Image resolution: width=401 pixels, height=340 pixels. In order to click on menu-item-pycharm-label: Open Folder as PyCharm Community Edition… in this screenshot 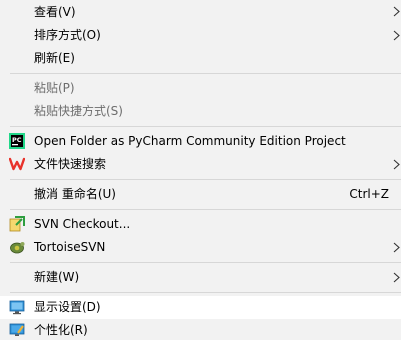, I will do `click(190, 141)`.